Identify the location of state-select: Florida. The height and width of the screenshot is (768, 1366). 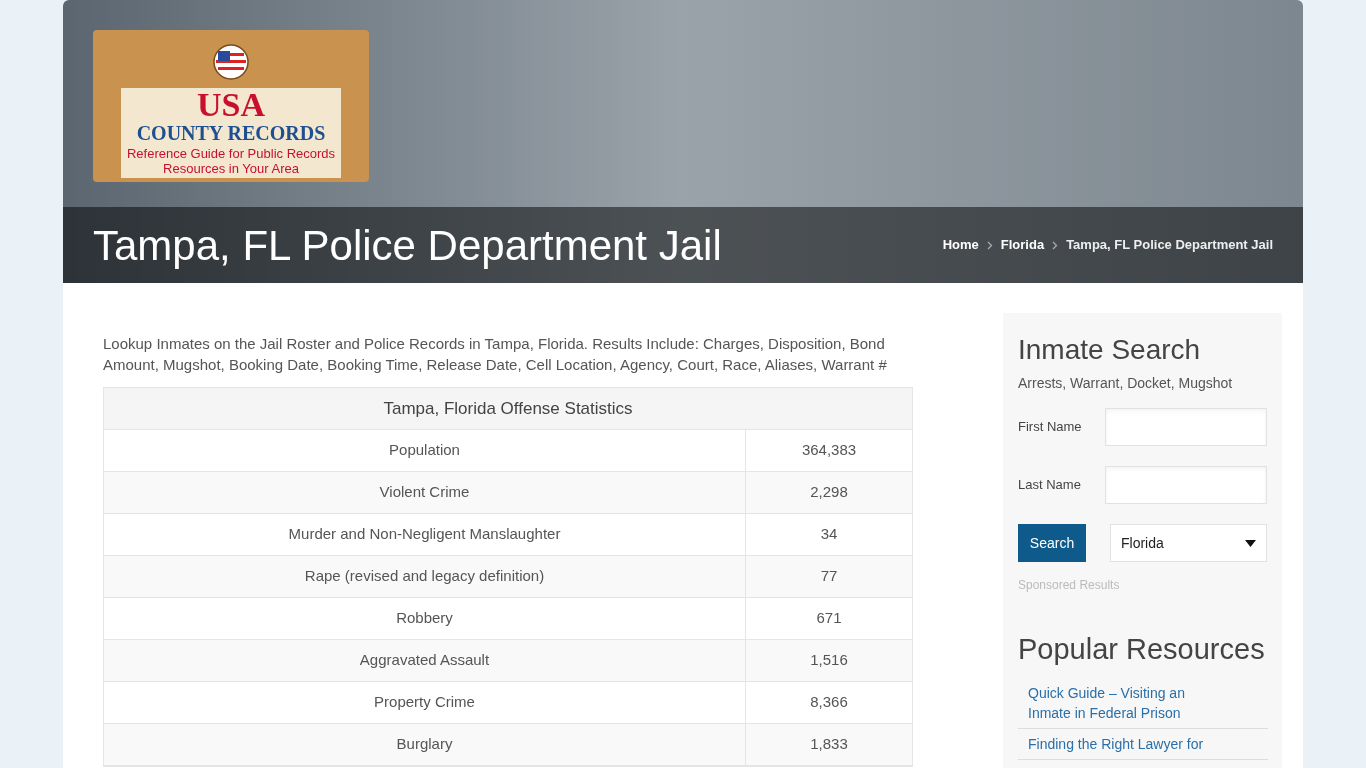
(1188, 543).